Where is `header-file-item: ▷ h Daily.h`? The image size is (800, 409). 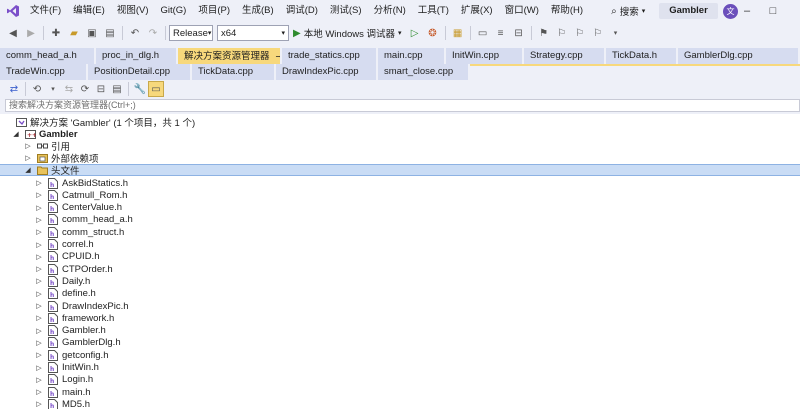 header-file-item: ▷ h Daily.h is located at coordinates (400, 281).